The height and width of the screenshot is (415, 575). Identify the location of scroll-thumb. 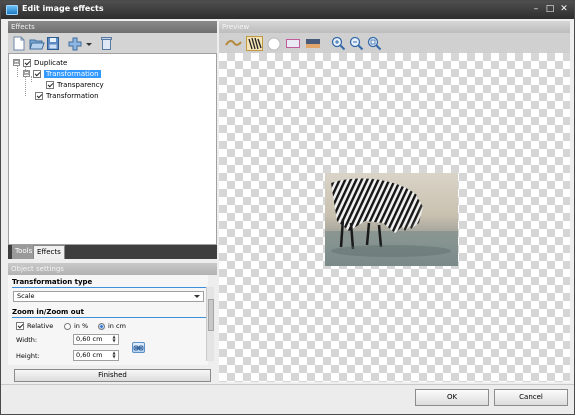
(211, 315).